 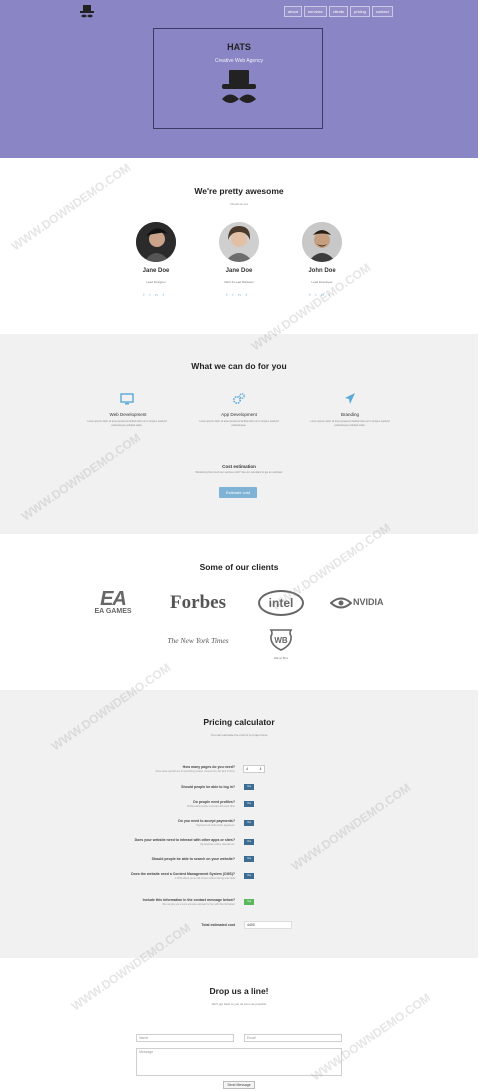 I want to click on top-navigation: about services clients pricing contact, so click(x=339, y=11).